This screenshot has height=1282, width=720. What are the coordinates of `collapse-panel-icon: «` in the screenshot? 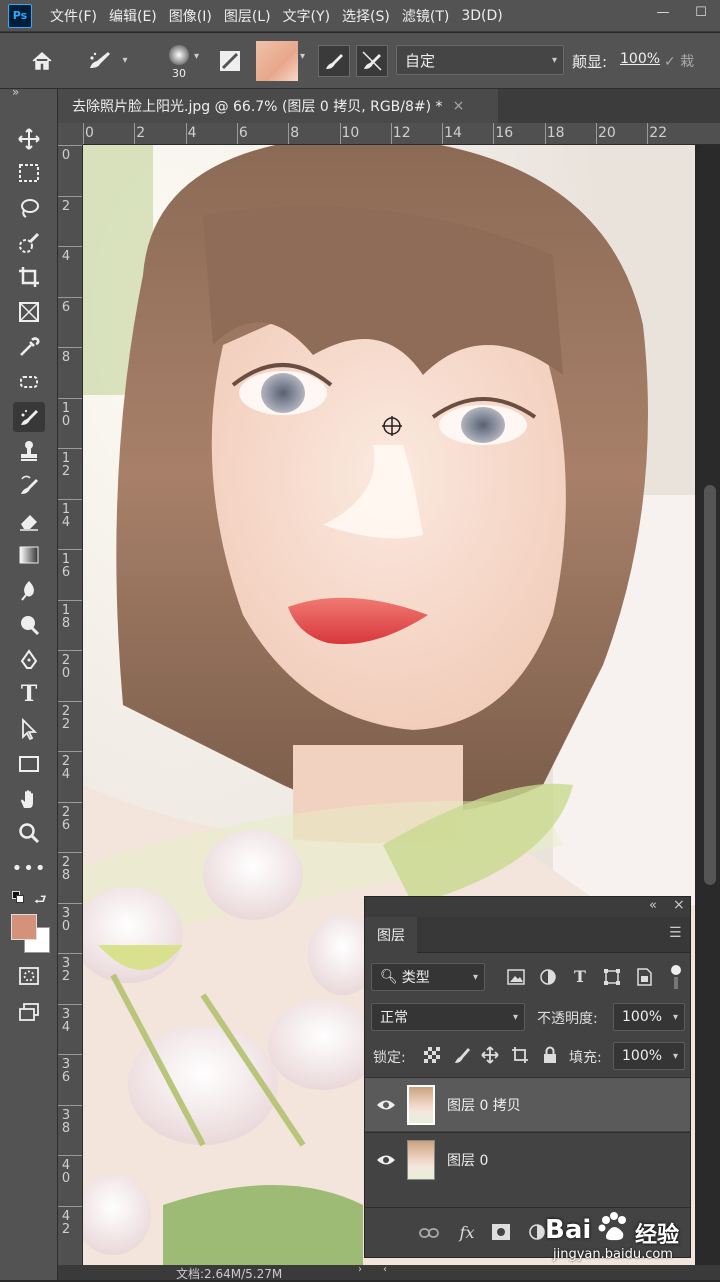 It's located at (653, 905).